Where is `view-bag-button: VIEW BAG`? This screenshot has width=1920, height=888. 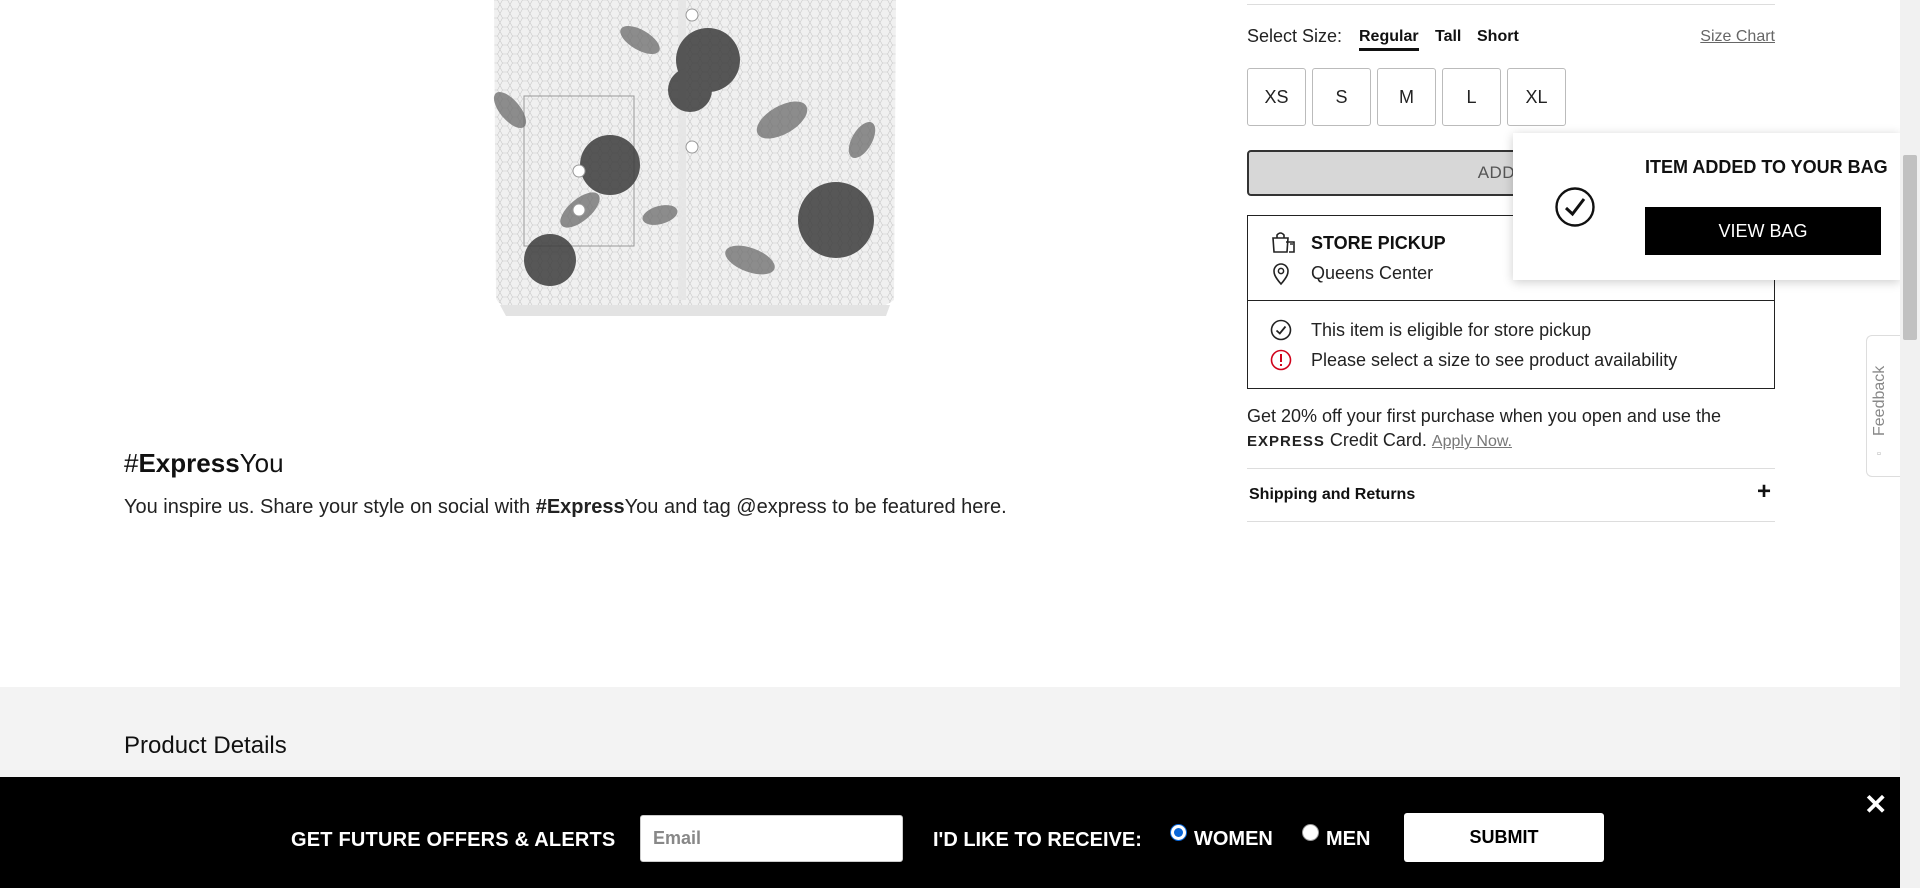
view-bag-button: VIEW BAG is located at coordinates (1763, 231).